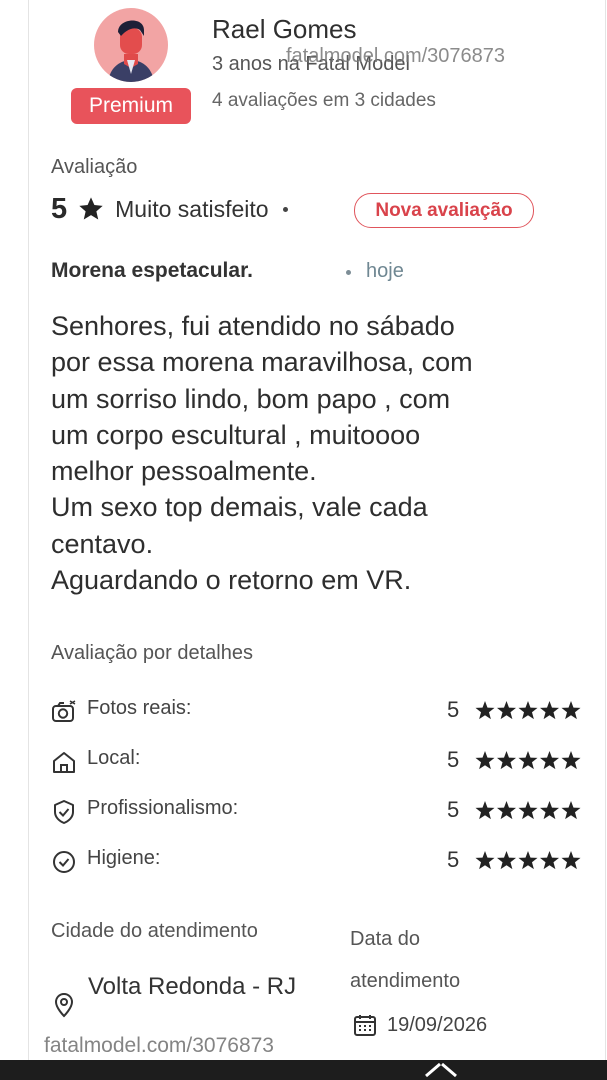 The image size is (607, 1080). Describe the element at coordinates (192, 208) in the screenshot. I see `rating-text: Muito satisfeito` at that location.